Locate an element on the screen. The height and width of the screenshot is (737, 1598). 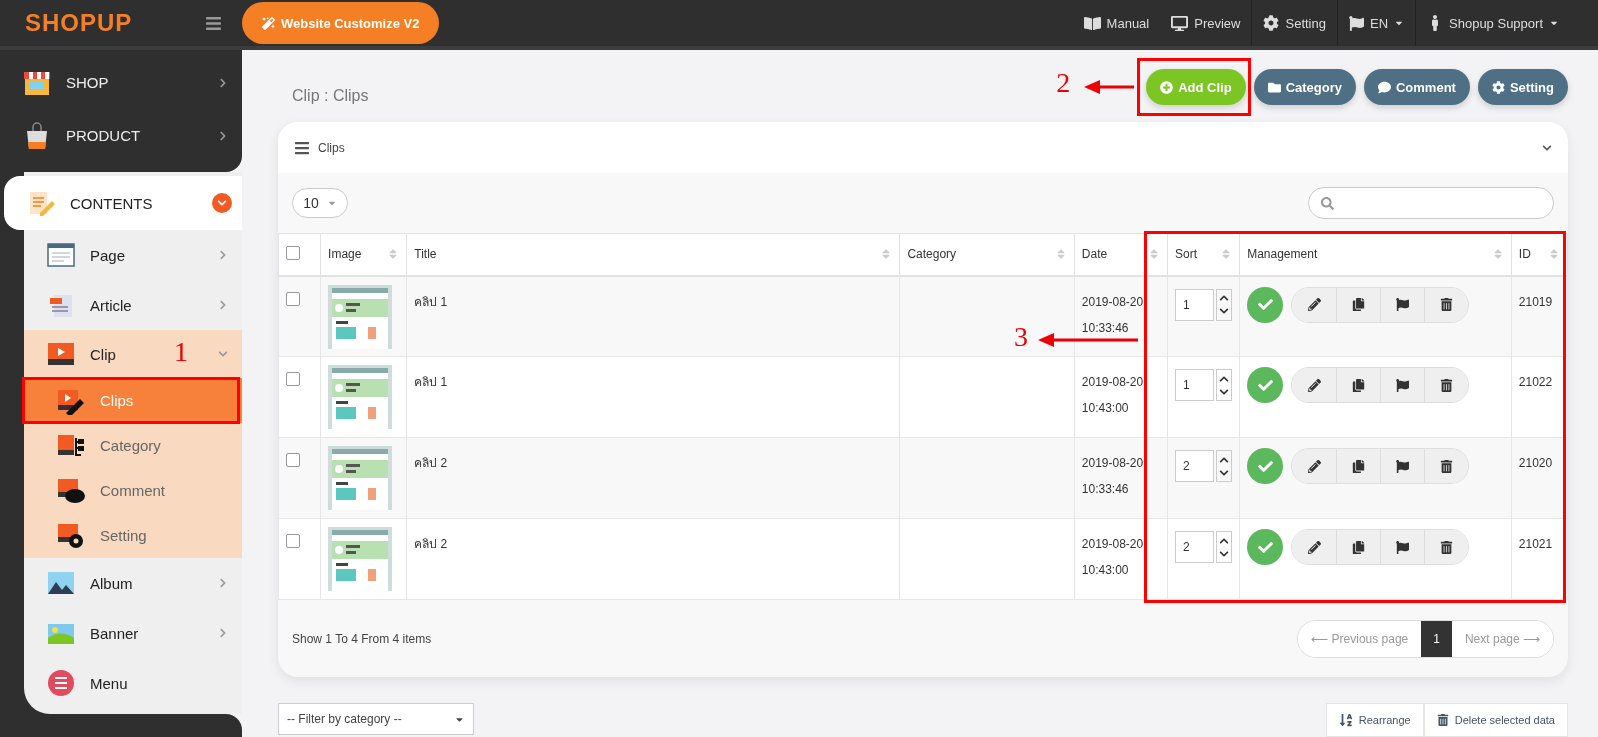
delete-selected-button: Delete selected data is located at coordinates (1495, 720).